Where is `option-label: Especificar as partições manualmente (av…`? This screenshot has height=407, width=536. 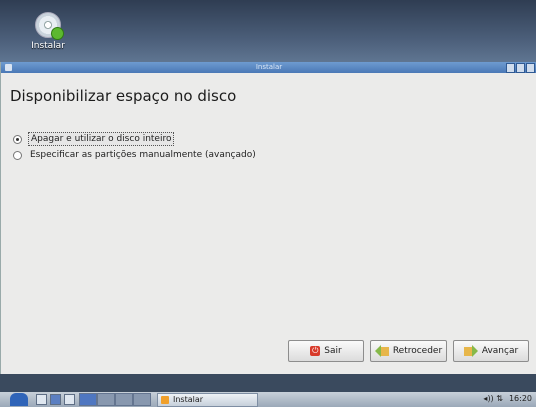
option-label: Especificar as partições manualmente (av… is located at coordinates (143, 155).